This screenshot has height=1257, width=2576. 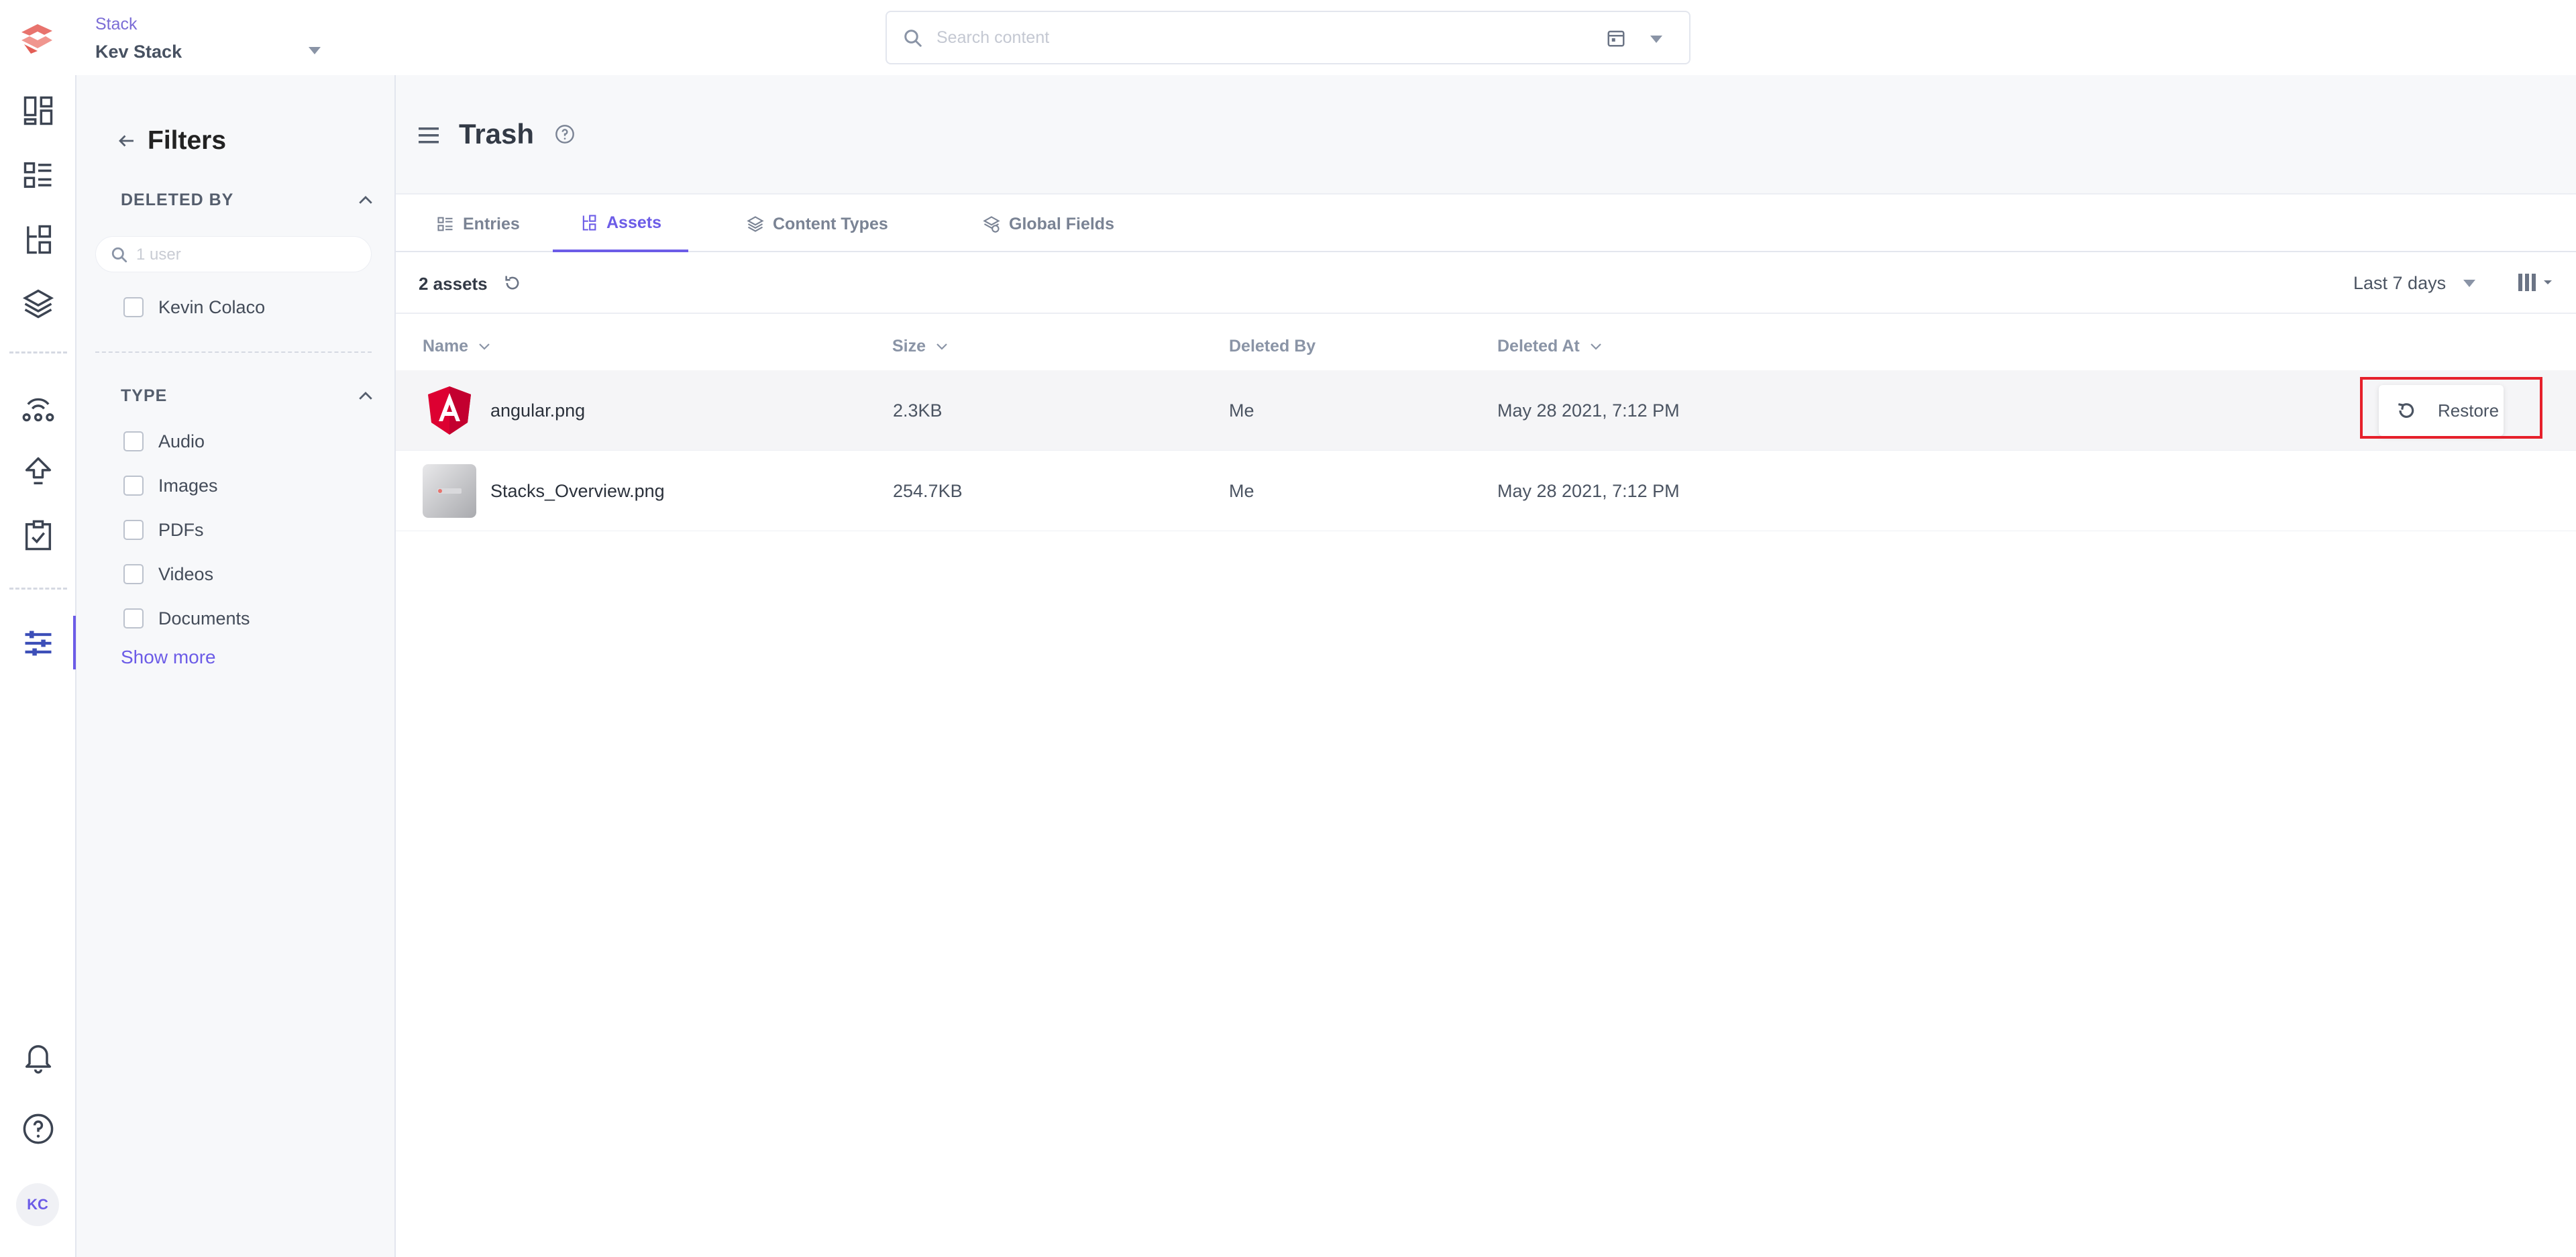 I want to click on asset-size: 254.7KB, so click(x=928, y=491).